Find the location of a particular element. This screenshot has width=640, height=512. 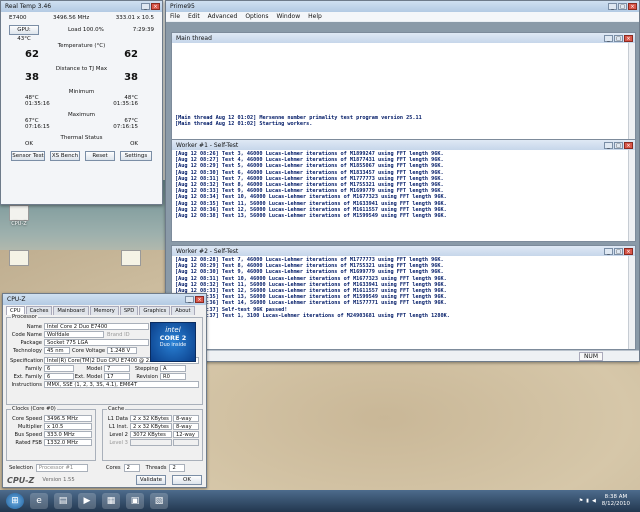

uptime-clock: 7:29:39 is located at coordinates (143, 30).